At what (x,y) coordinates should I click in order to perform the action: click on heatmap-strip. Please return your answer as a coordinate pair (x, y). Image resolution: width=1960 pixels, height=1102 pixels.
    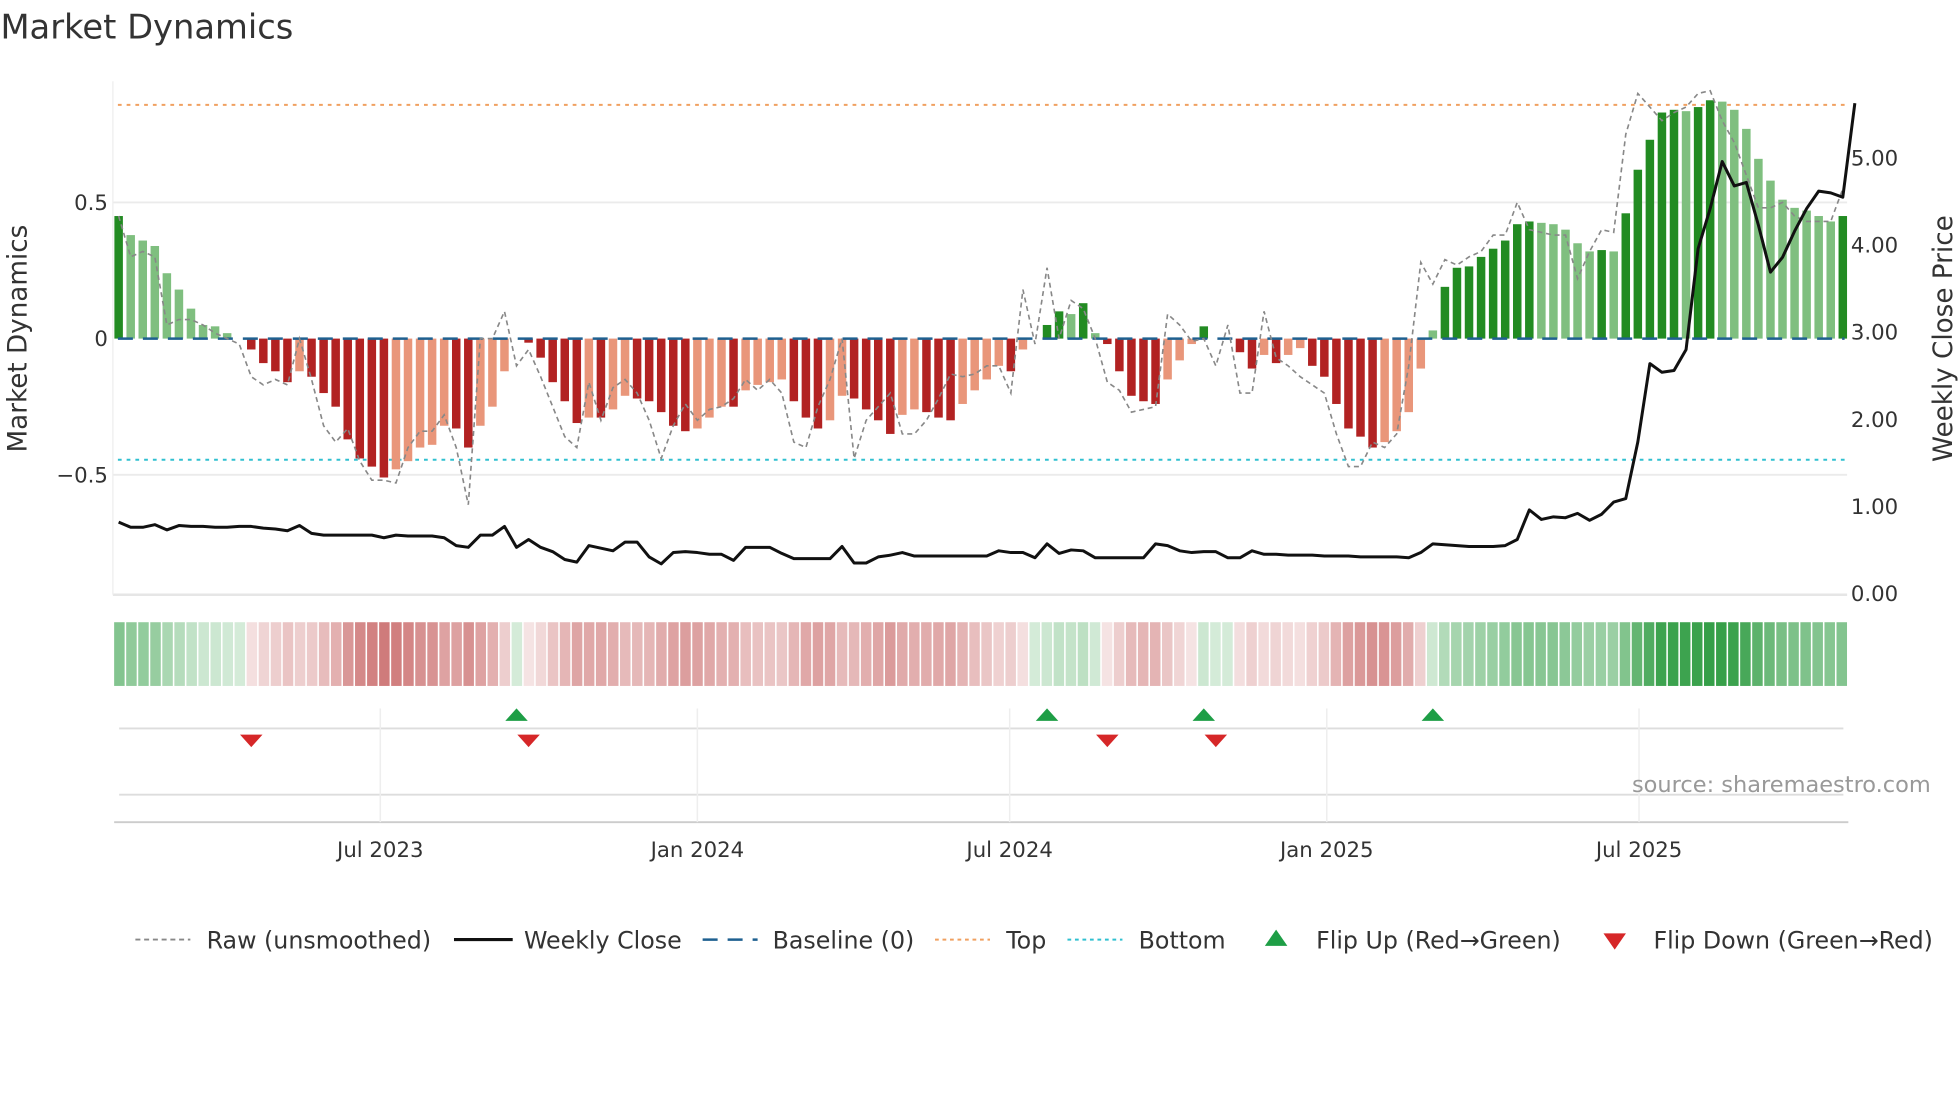
    Looking at the image, I should click on (981, 654).